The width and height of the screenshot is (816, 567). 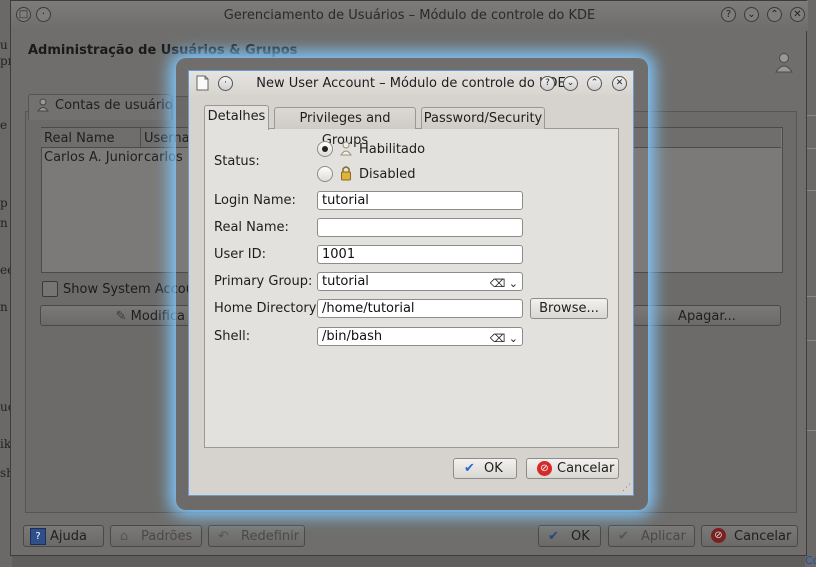 What do you see at coordinates (346, 148) in the screenshot?
I see `user-enabled-icon` at bounding box center [346, 148].